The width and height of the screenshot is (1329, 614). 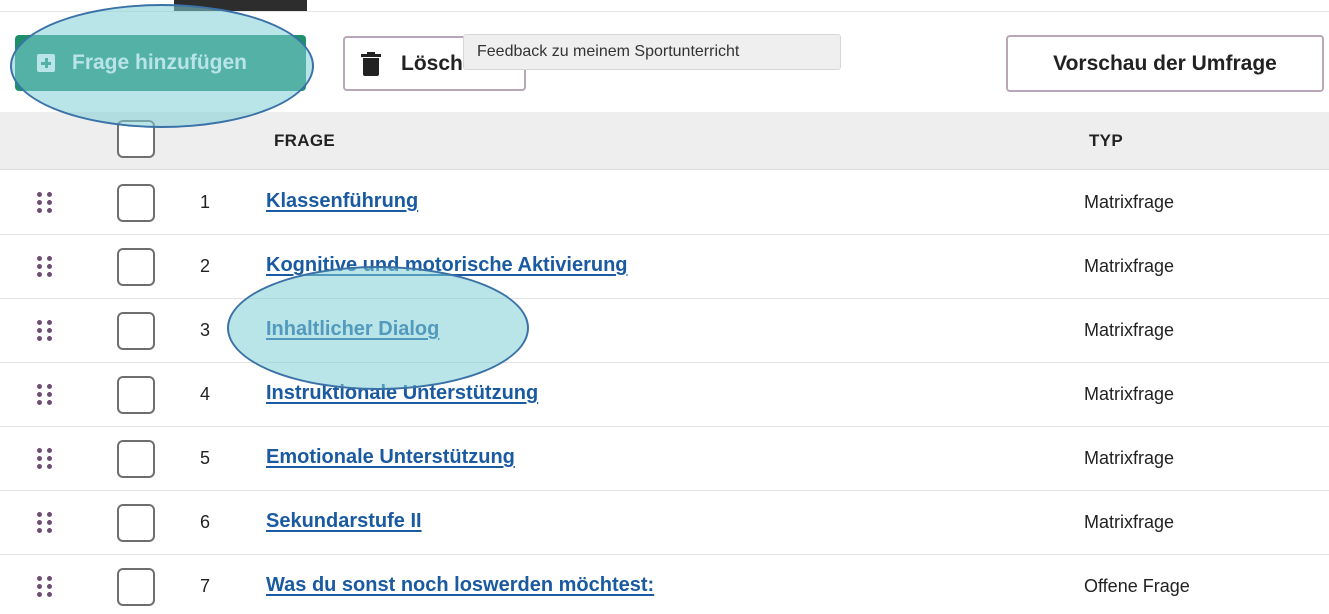 I want to click on preview-label: Vorschau der Umfrage, so click(x=1165, y=63).